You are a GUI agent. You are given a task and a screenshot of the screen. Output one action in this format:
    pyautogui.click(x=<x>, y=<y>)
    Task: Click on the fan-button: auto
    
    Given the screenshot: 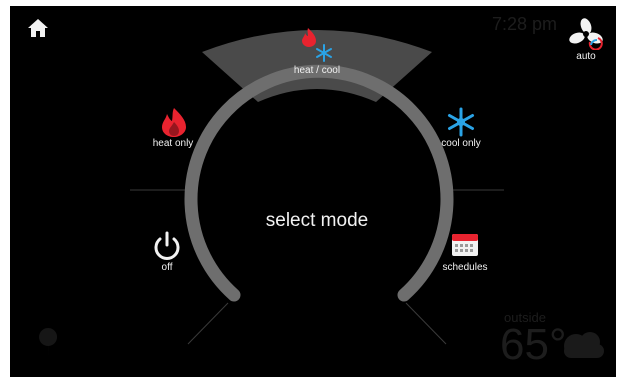 What is the action you would take?
    pyautogui.click(x=586, y=39)
    